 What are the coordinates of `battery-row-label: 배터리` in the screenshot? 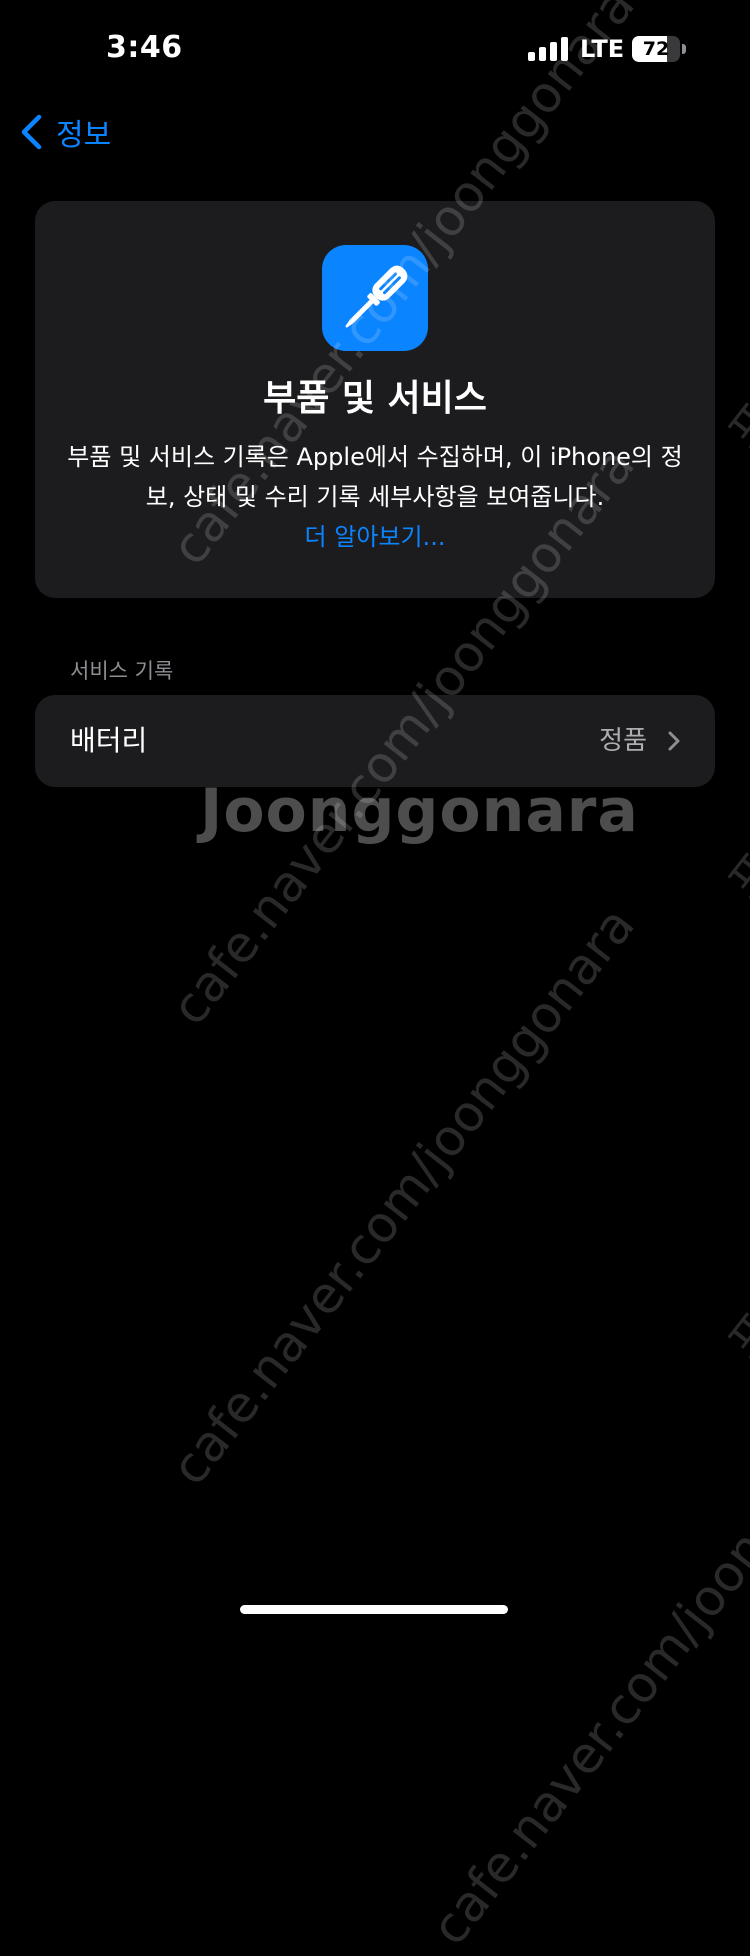 It's located at (109, 740).